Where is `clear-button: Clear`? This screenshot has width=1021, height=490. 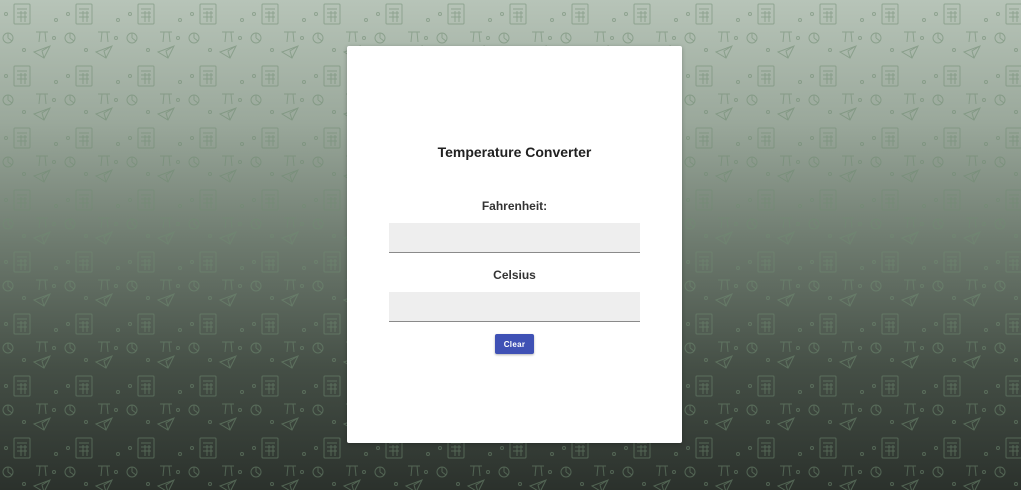 clear-button: Clear is located at coordinates (514, 344).